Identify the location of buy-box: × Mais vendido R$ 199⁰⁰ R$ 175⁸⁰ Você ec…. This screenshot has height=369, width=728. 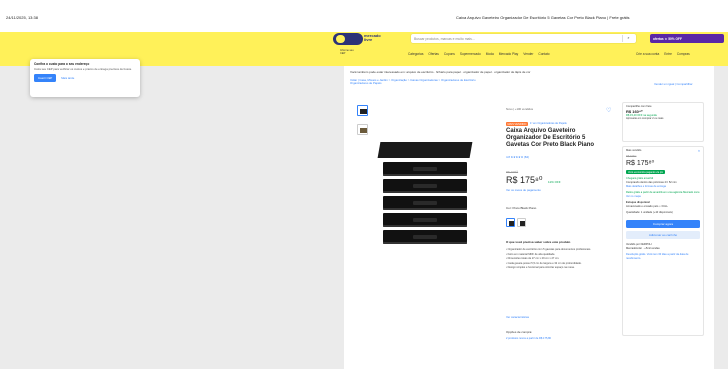
(663, 241).